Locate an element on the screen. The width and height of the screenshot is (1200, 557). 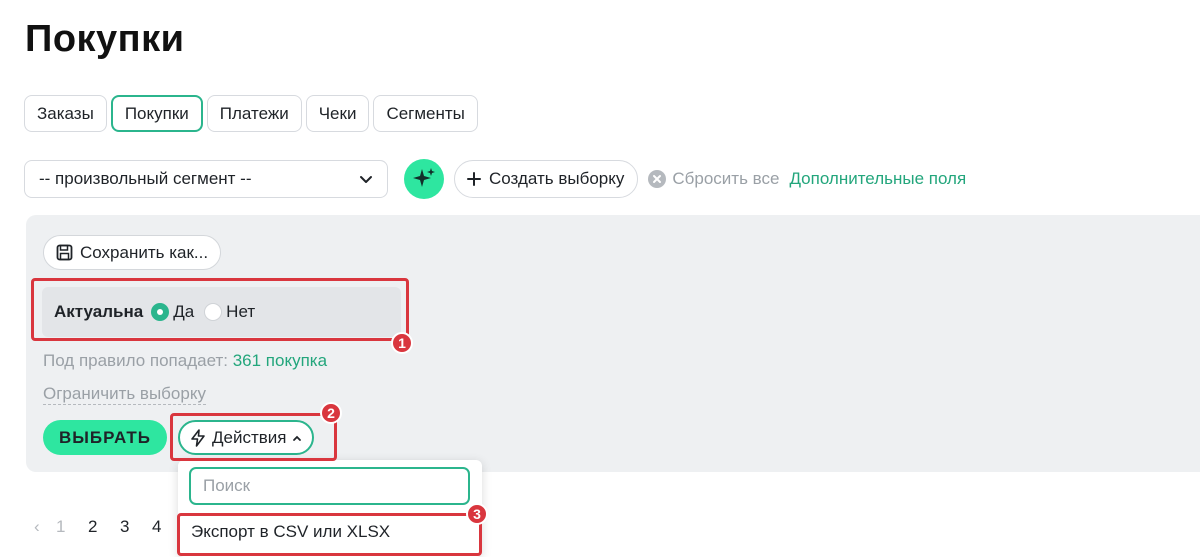
rule-count: Под правило попадает: 361 покупка is located at coordinates (185, 361).